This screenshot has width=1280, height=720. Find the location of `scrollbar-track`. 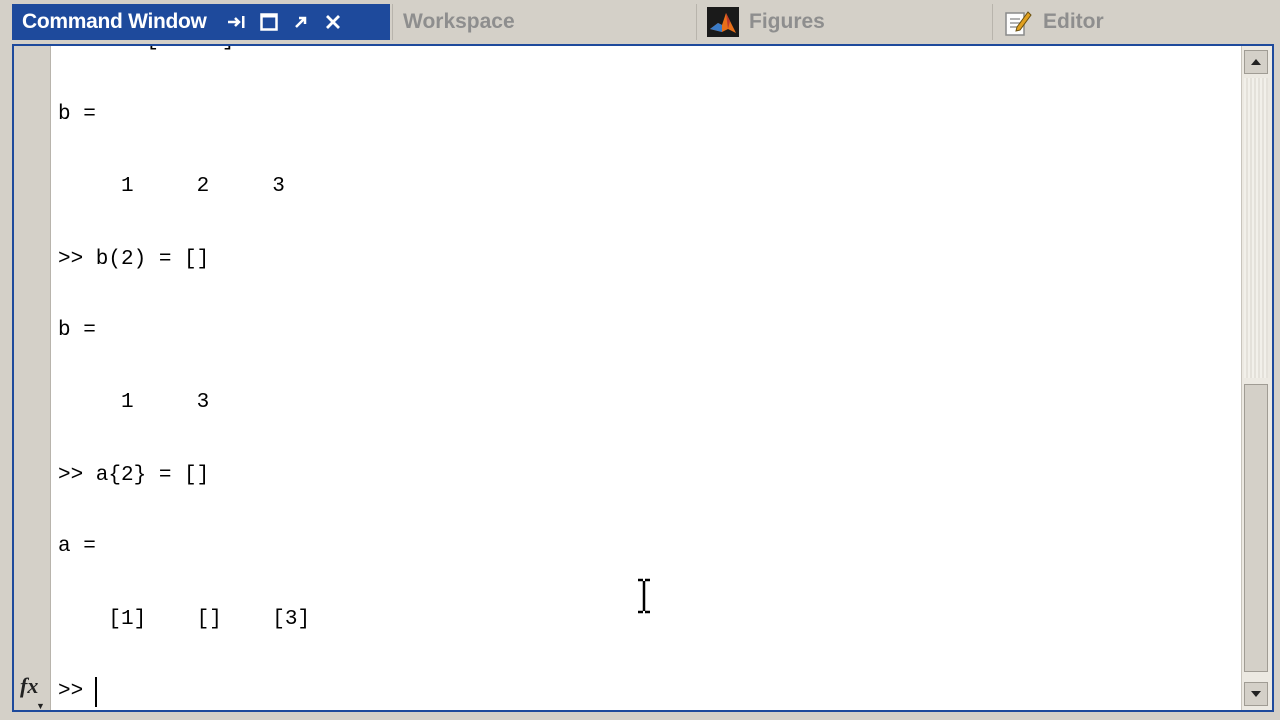

scrollbar-track is located at coordinates (1256, 228).